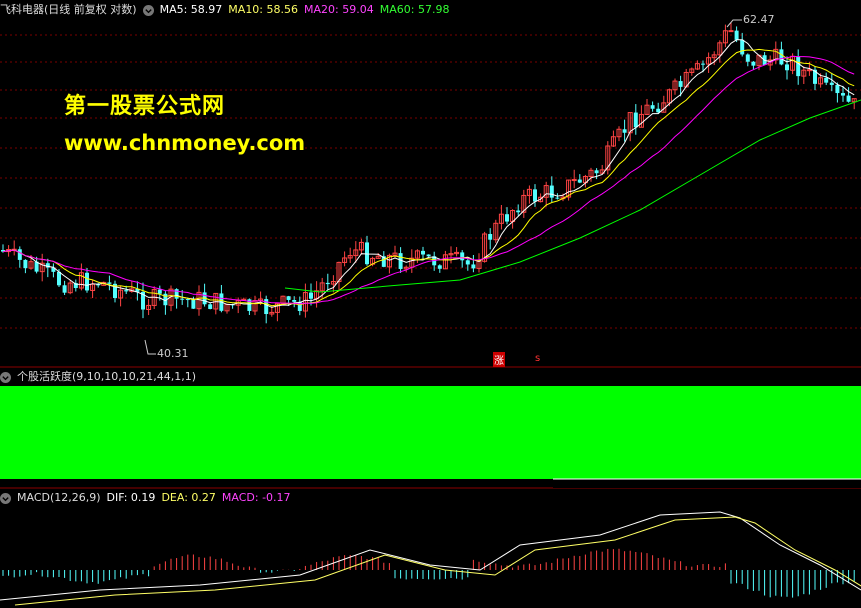 The image size is (861, 608). I want to click on dea-label: DEA: 0.27, so click(188, 497).